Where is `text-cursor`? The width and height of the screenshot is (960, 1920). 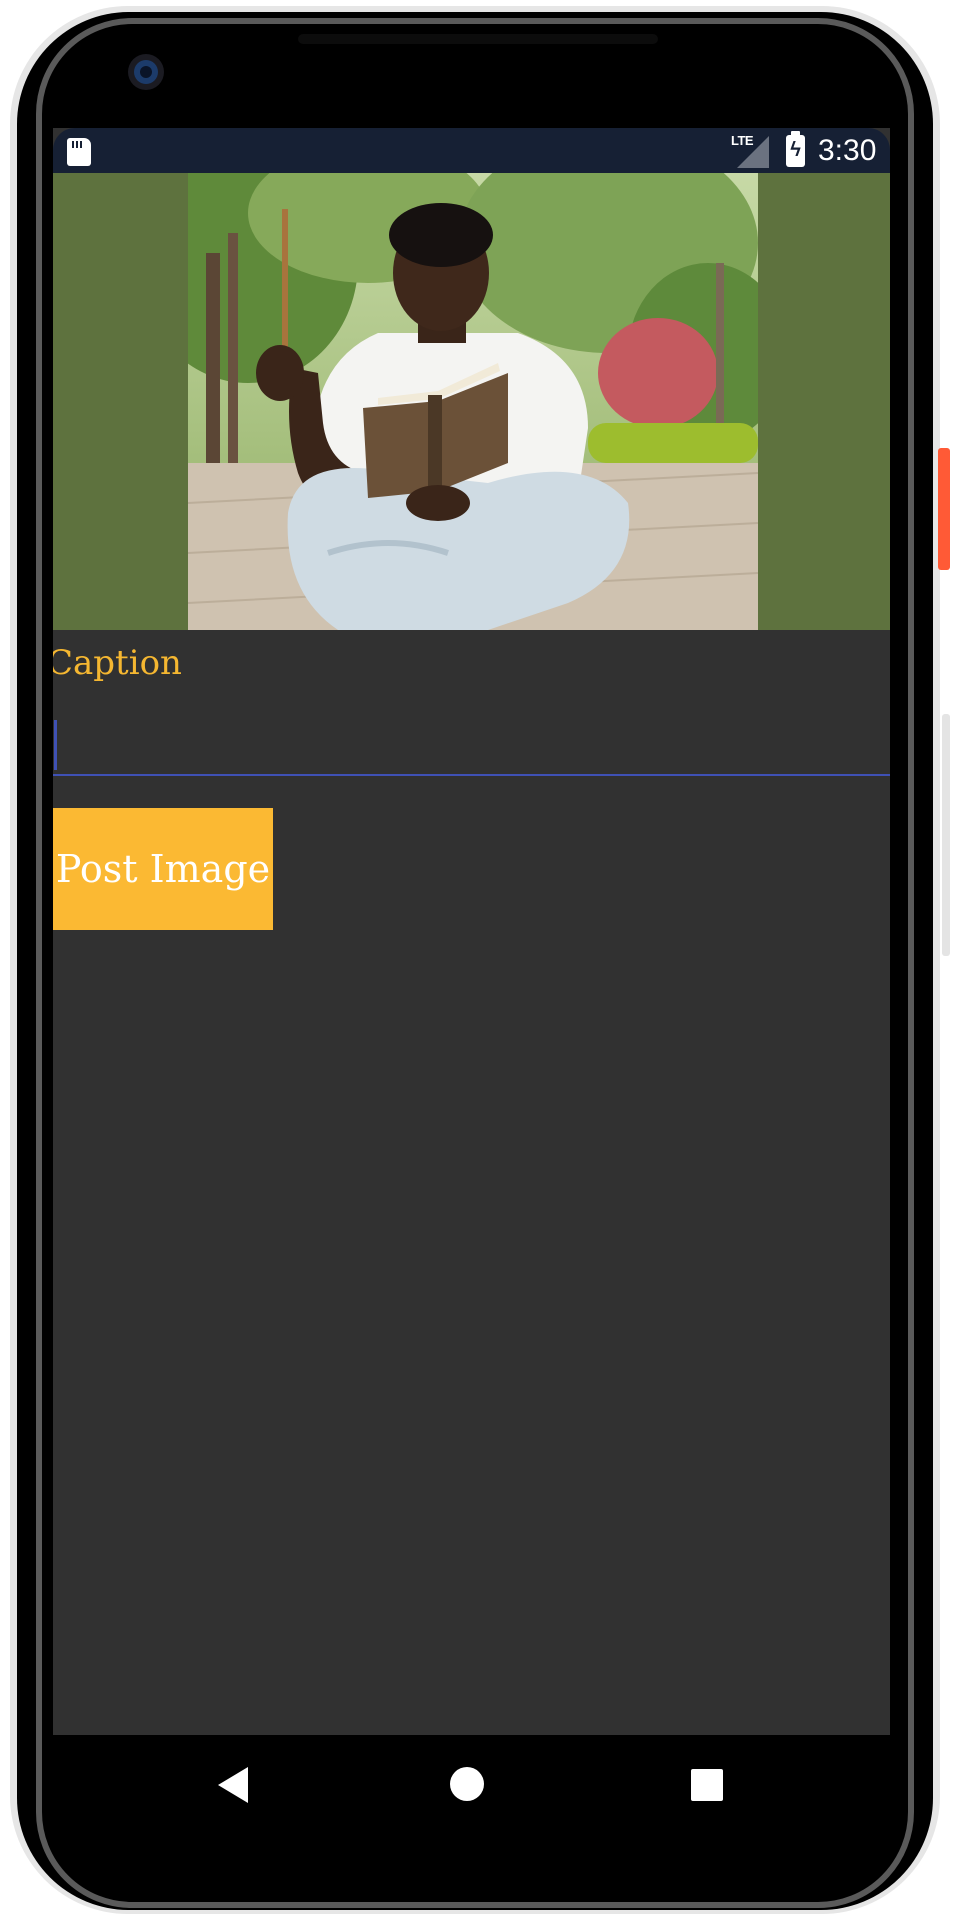
text-cursor is located at coordinates (55, 745).